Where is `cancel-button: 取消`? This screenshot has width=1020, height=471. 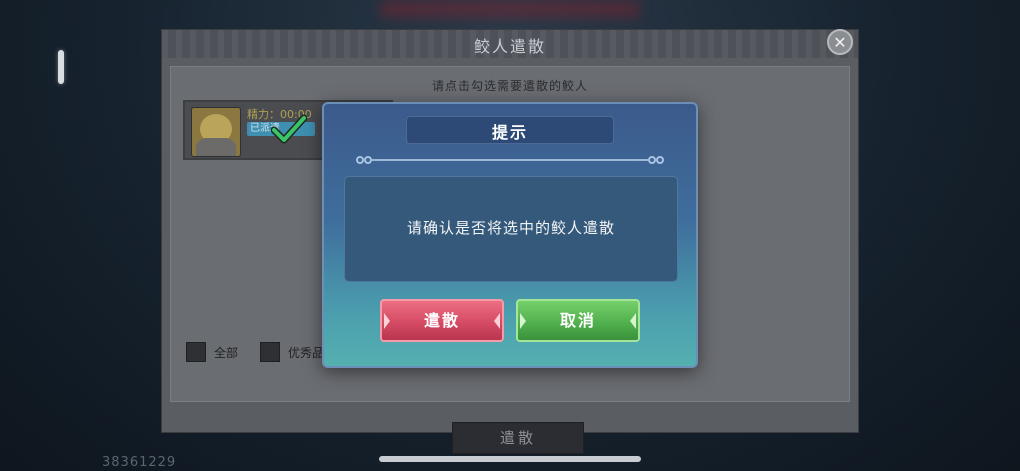 cancel-button: 取消 is located at coordinates (578, 320).